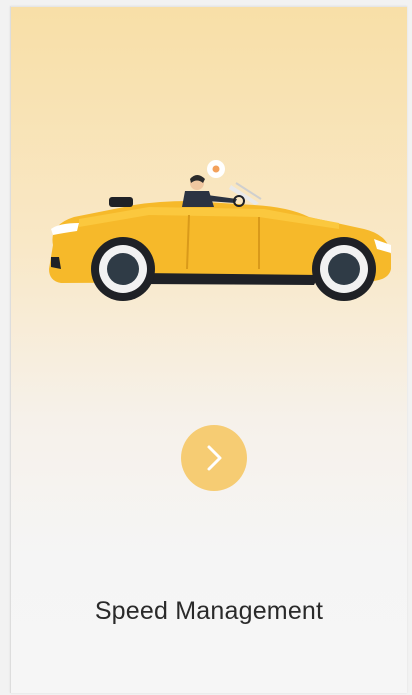  I want to click on card-title: Speed Management, so click(209, 611).